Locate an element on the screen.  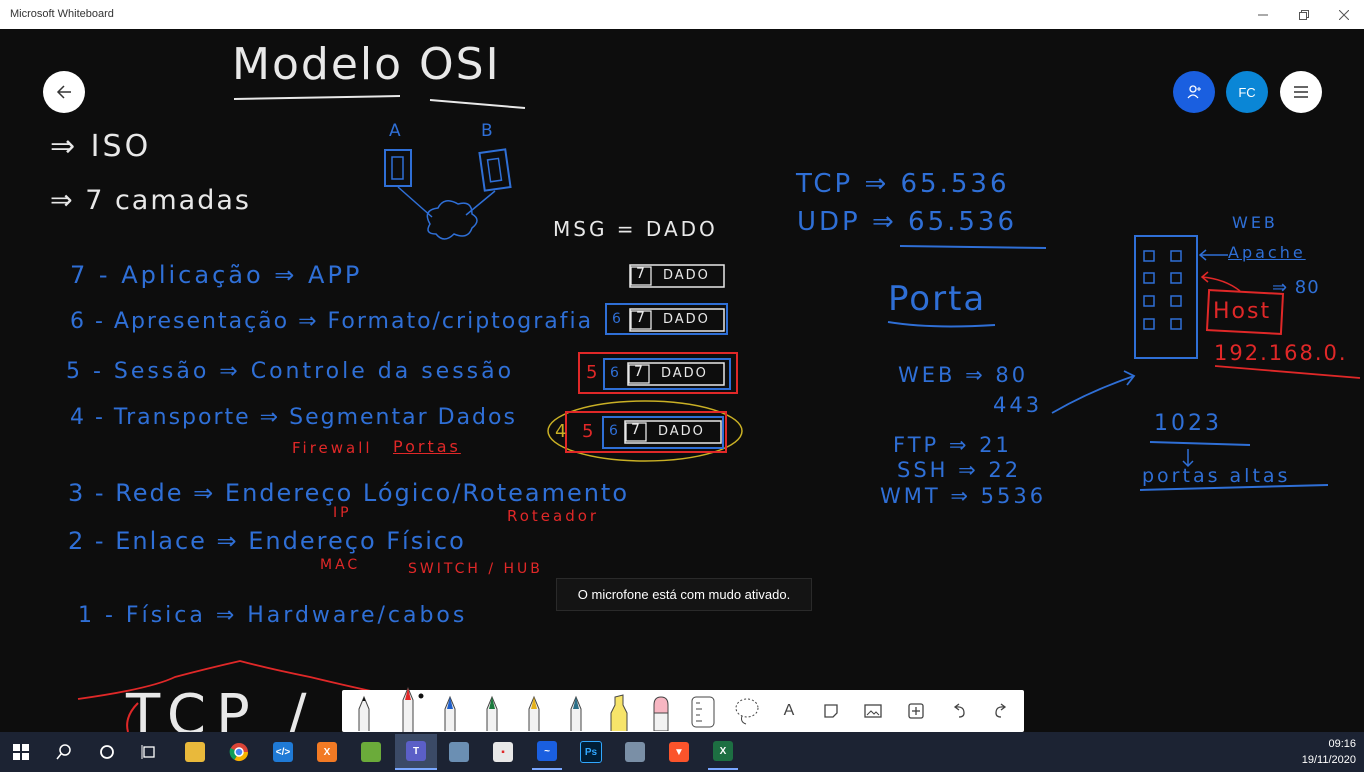
note-mac: MAC is located at coordinates (340, 565).